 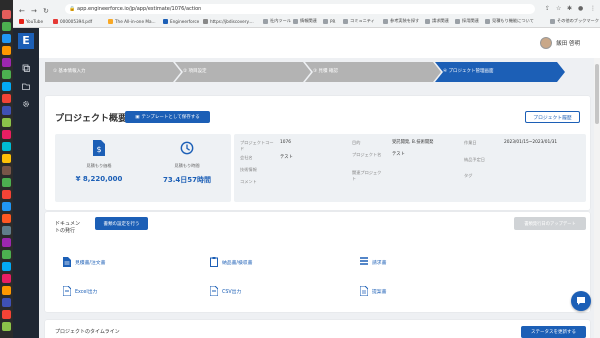 I want to click on step-label: ② 項目設定, so click(x=195, y=71).